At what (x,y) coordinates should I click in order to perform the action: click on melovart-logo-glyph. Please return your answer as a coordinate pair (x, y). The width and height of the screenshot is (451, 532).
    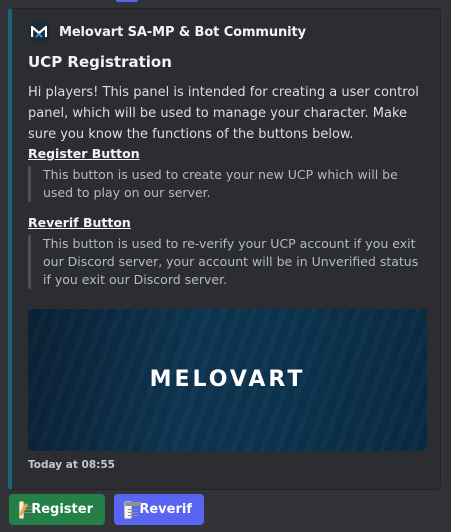
    Looking at the image, I should click on (39, 32).